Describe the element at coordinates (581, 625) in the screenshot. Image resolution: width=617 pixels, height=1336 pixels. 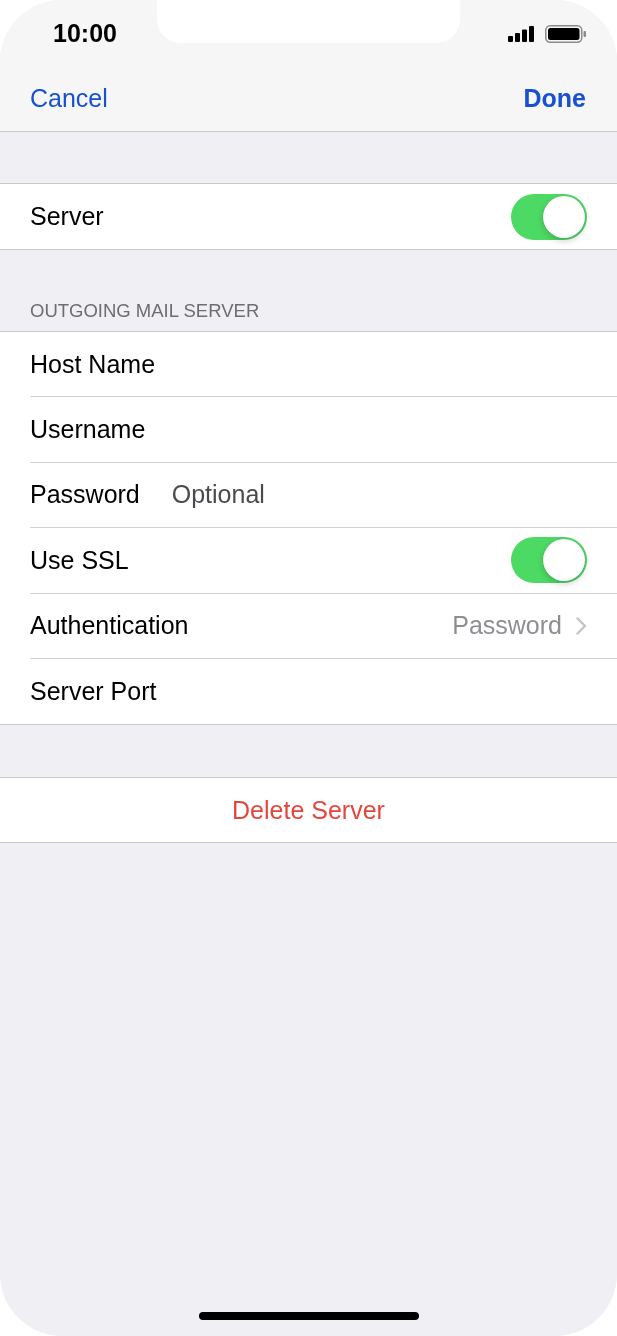
I see `chevron-icon` at that location.